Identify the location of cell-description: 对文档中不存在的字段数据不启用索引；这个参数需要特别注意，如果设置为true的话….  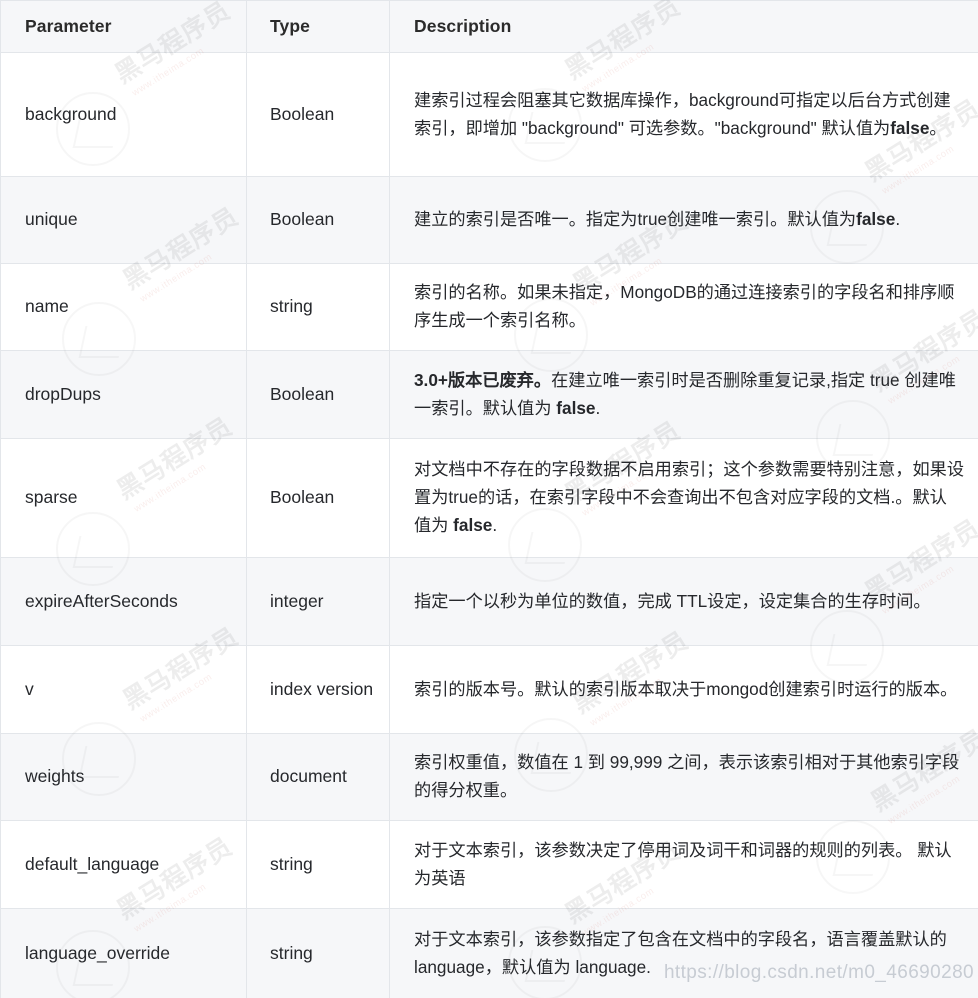
(683, 498).